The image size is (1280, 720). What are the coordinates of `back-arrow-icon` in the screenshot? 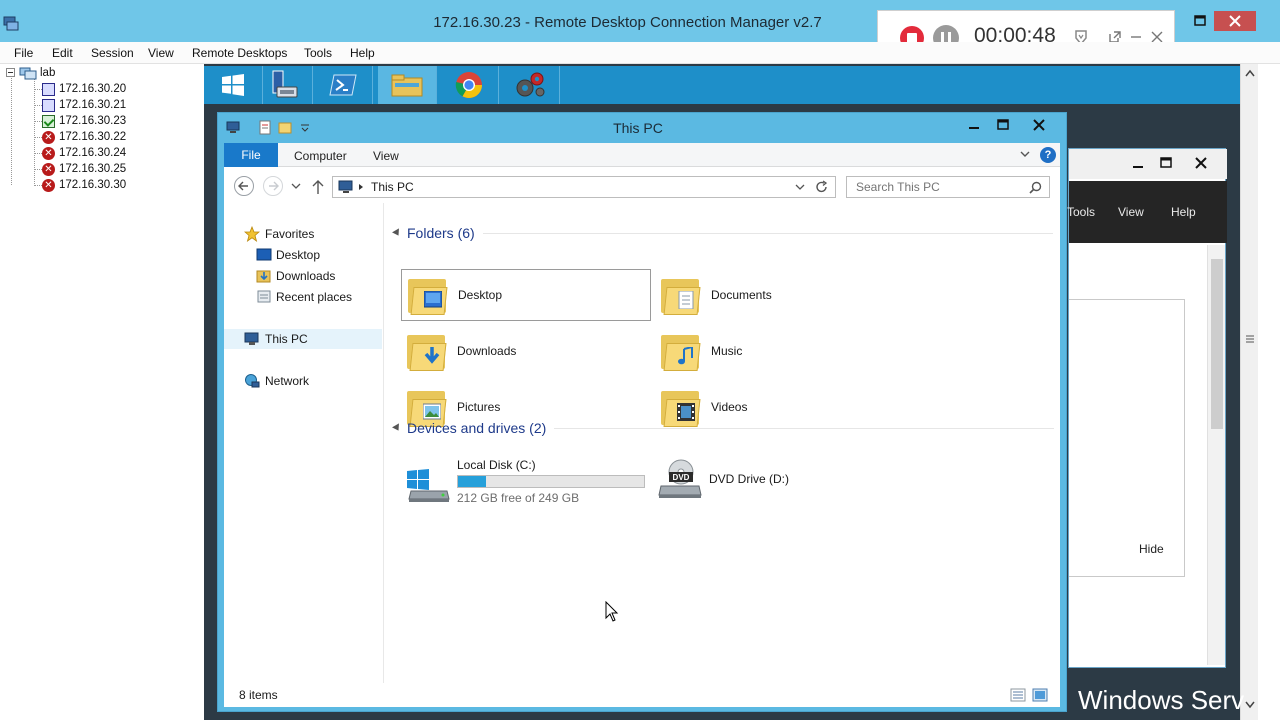 It's located at (243, 186).